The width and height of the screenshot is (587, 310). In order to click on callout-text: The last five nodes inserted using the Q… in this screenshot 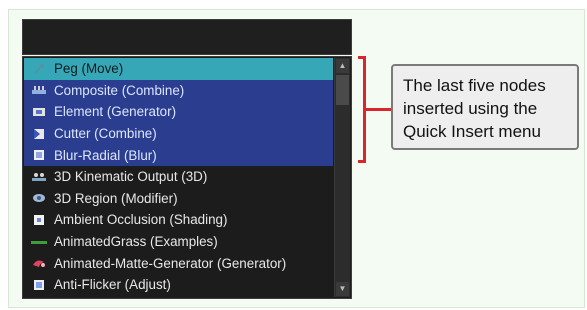, I will do `click(474, 108)`.